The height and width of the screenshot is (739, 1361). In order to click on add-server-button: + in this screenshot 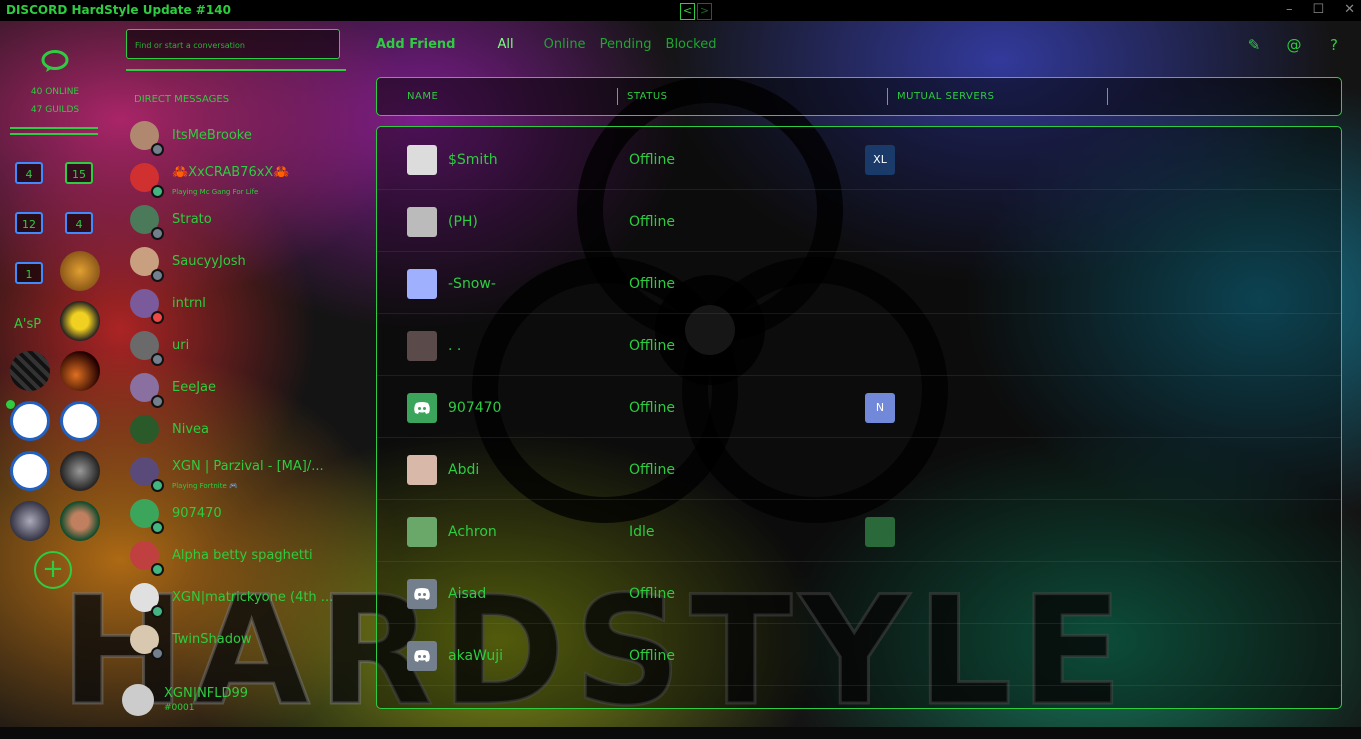, I will do `click(53, 570)`.